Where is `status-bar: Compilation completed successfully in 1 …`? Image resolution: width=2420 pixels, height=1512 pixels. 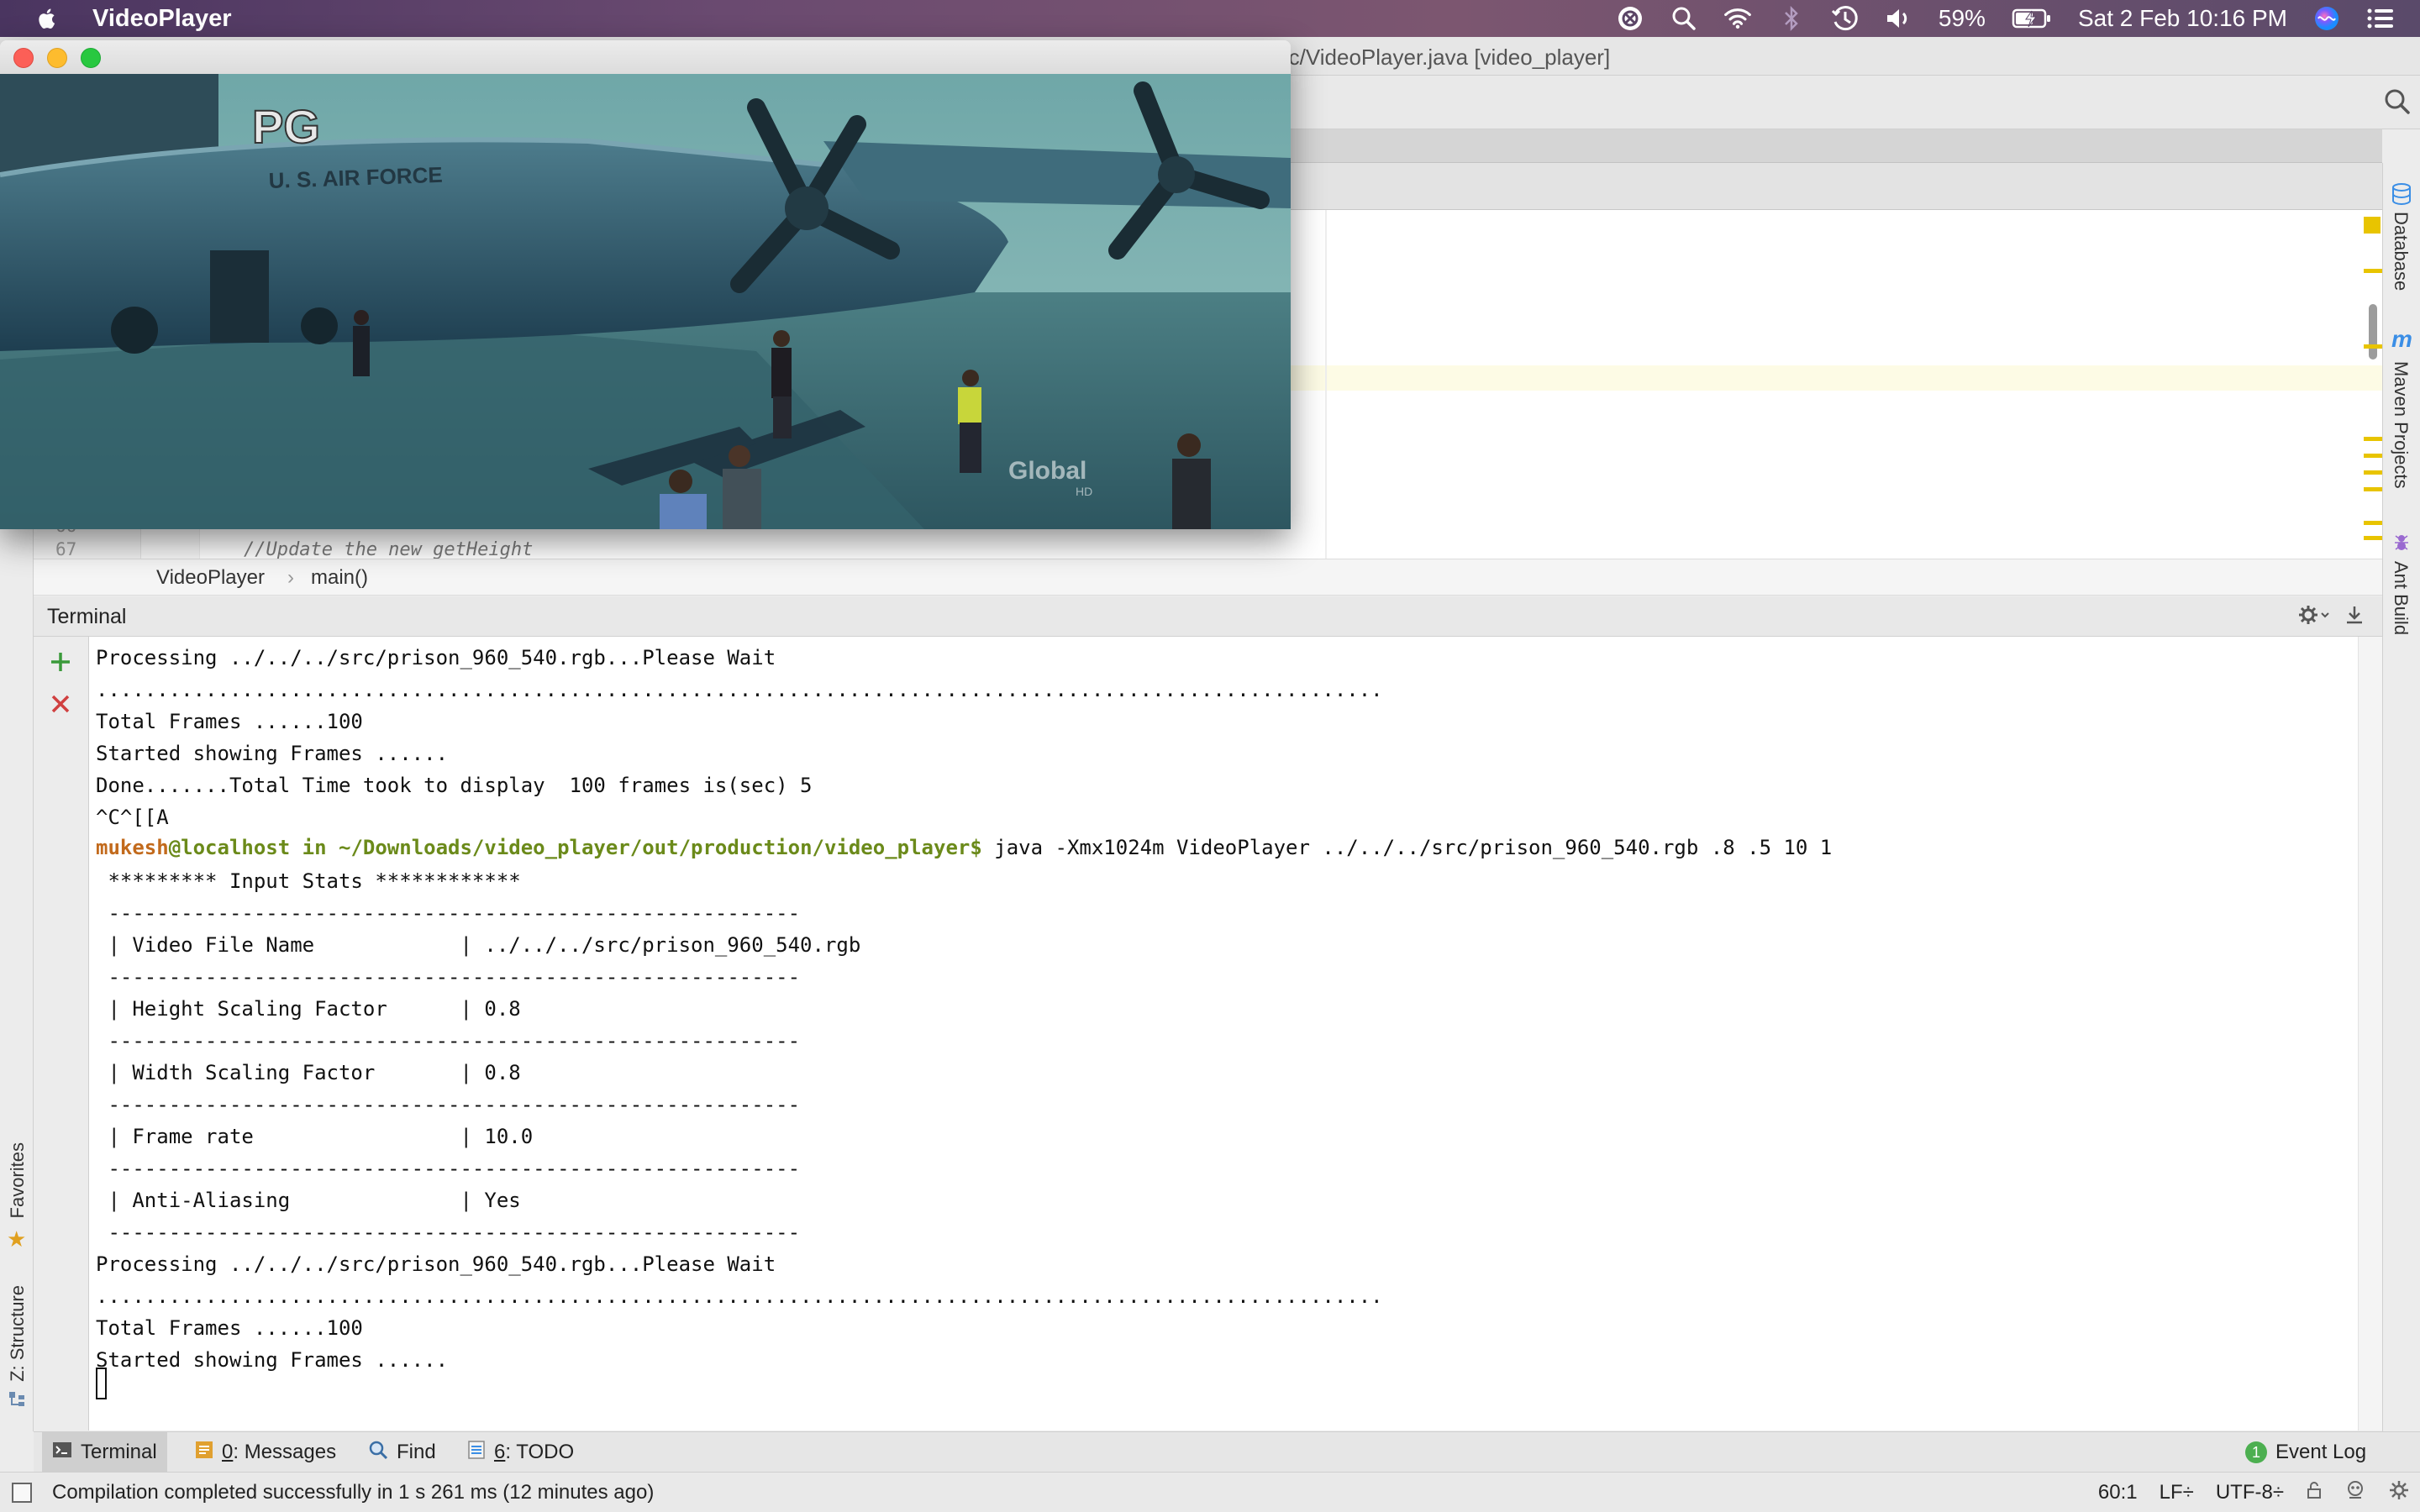
status-bar: Compilation completed successfully in 1 … is located at coordinates (1210, 1492).